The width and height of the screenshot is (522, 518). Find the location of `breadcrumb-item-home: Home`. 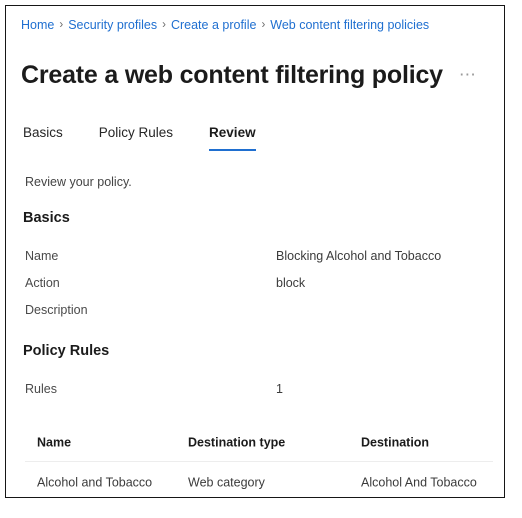

breadcrumb-item-home: Home is located at coordinates (37, 25).